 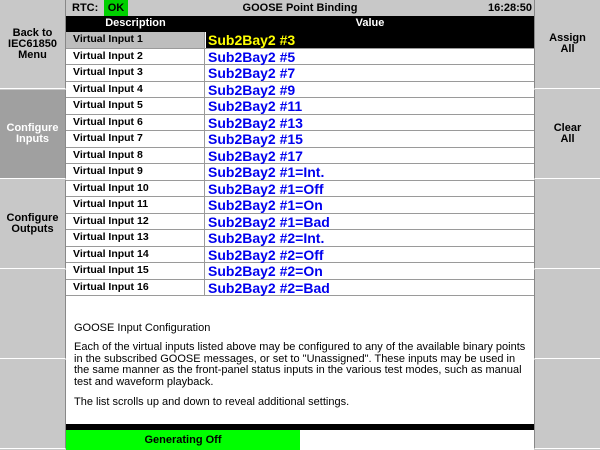 I want to click on table-row: Virtual Input 7 Sub2Bay2 #15, so click(x=300, y=139).